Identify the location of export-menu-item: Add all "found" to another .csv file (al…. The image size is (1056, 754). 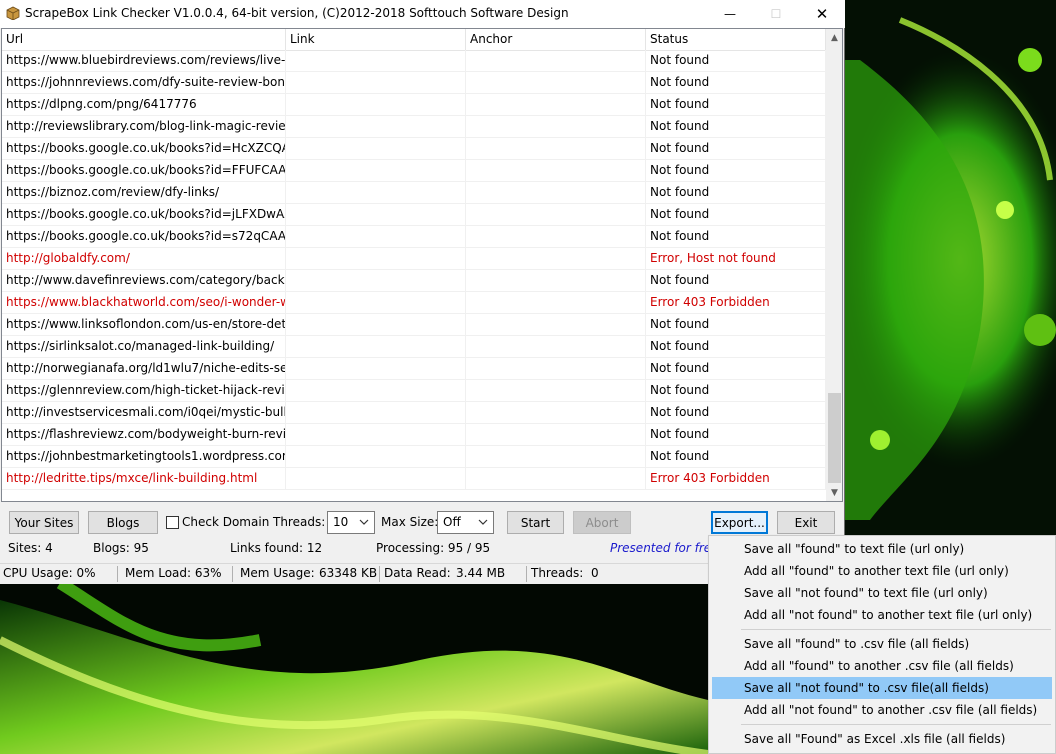
(882, 666).